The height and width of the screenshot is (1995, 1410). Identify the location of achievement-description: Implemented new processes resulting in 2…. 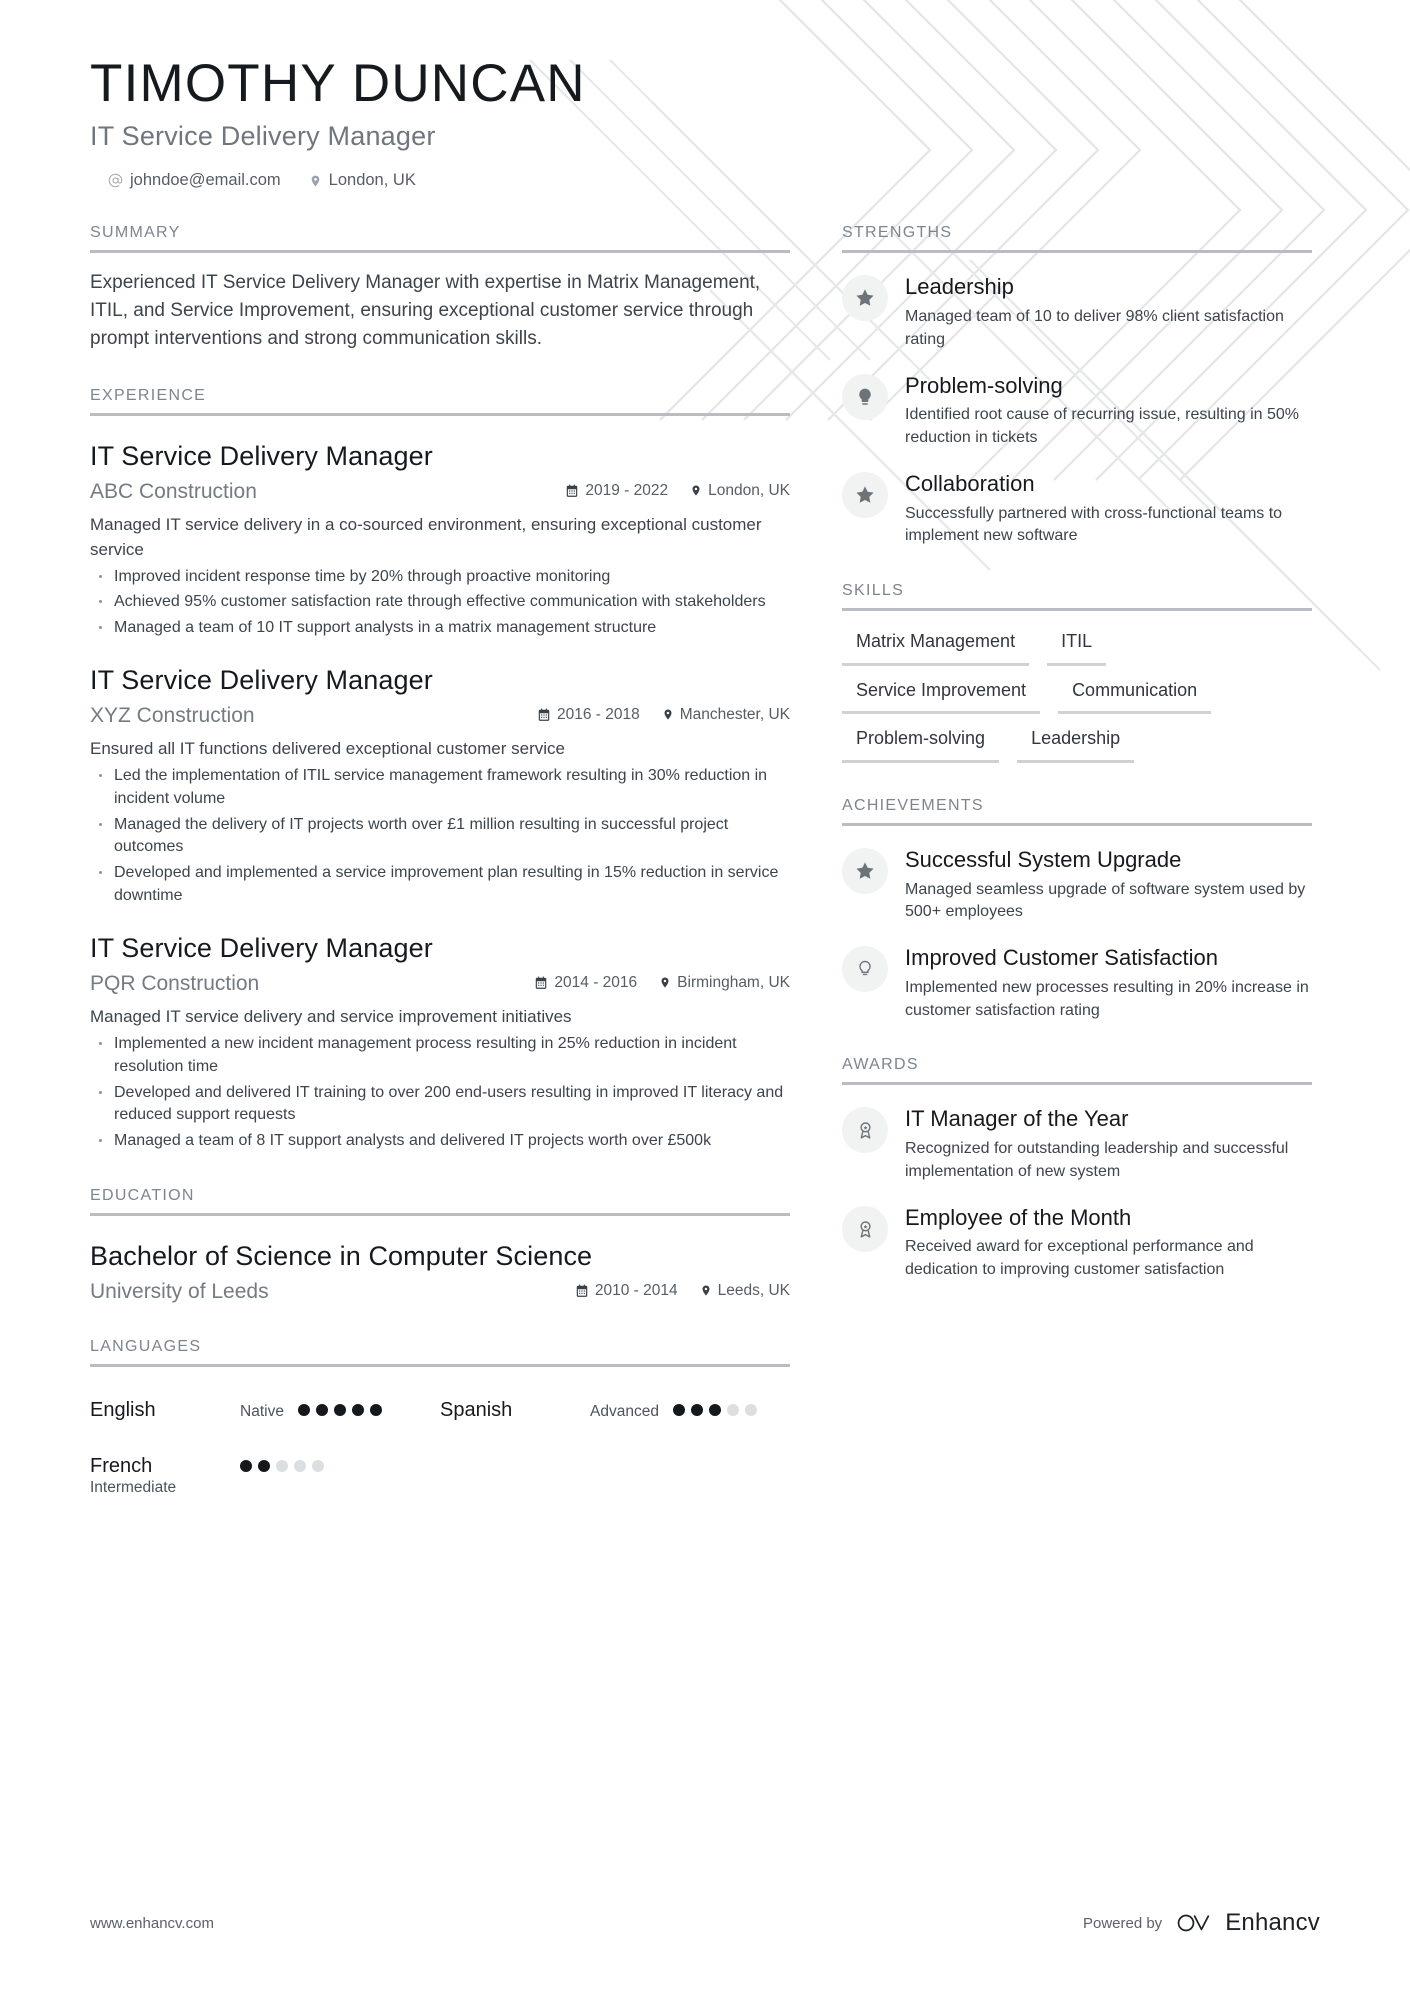
(1107, 998).